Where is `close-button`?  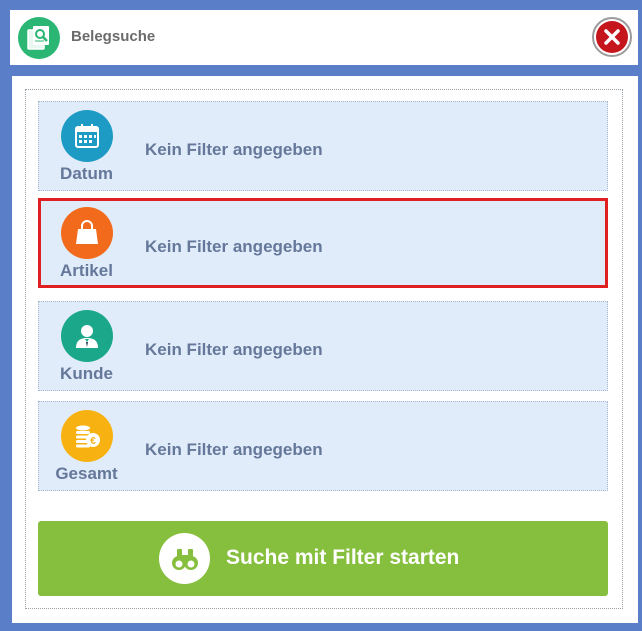 close-button is located at coordinates (612, 37).